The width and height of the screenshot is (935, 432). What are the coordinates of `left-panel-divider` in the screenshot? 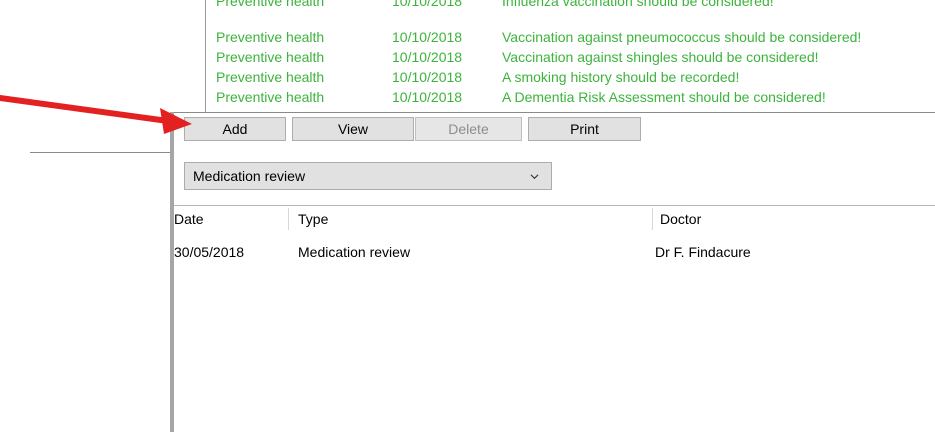 It's located at (100, 152).